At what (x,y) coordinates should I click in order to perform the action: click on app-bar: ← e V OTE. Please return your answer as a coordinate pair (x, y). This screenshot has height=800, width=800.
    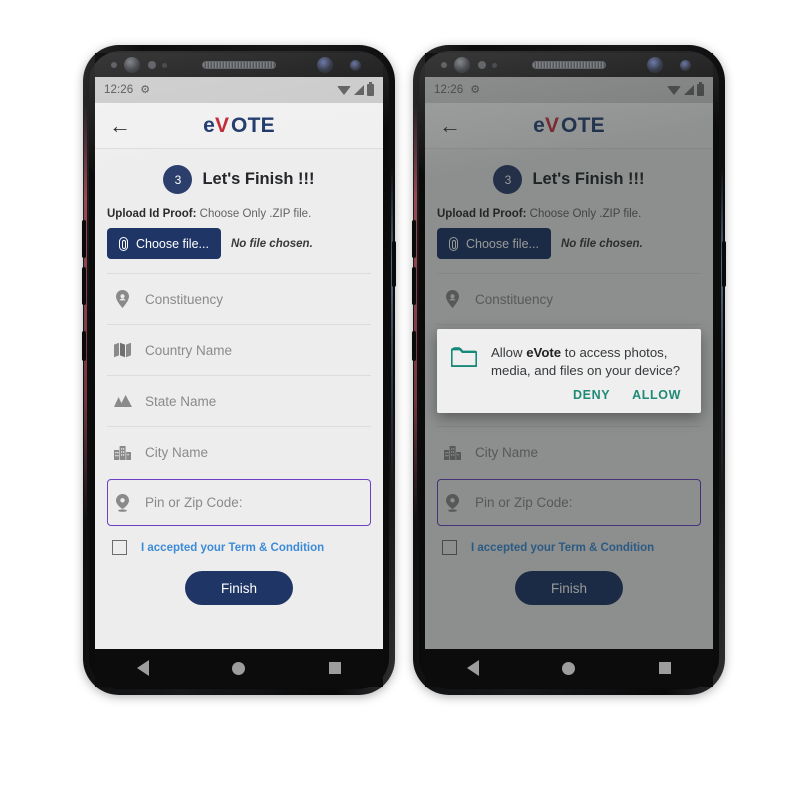
    Looking at the image, I should click on (239, 126).